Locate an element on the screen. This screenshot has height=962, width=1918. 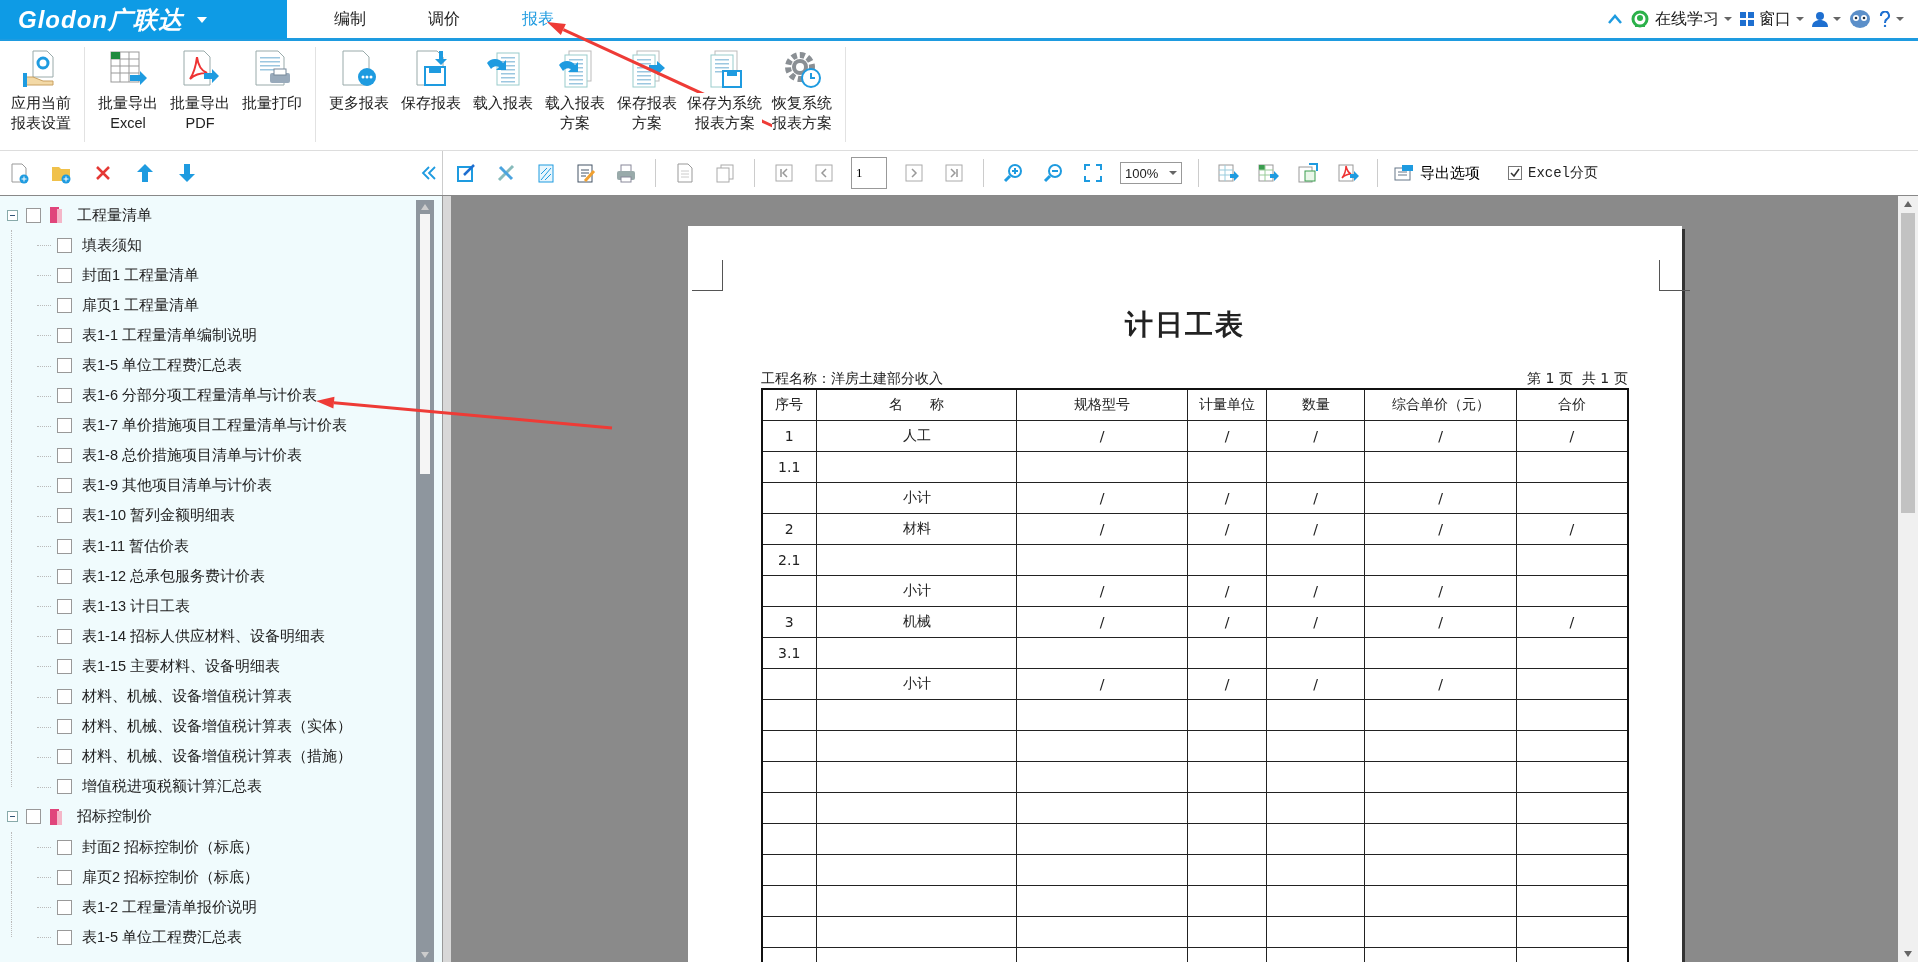
mascot-icon is located at coordinates (1860, 19).